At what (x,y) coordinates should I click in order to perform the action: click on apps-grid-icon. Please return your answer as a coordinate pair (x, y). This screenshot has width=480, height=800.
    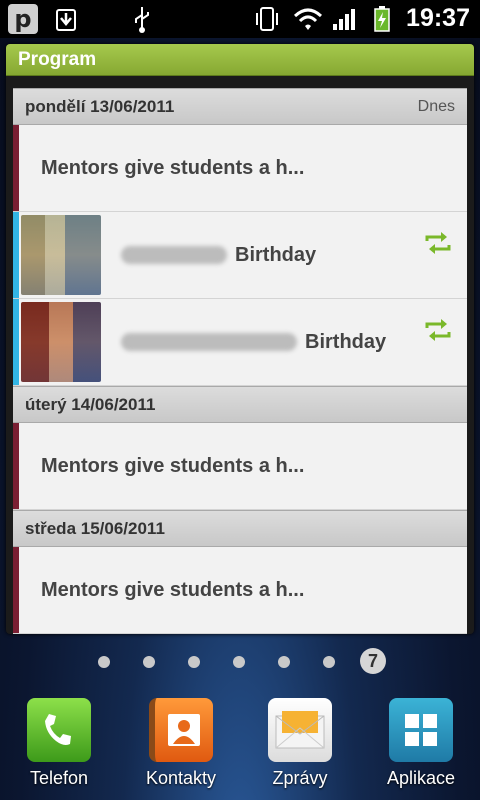
    Looking at the image, I should click on (421, 730).